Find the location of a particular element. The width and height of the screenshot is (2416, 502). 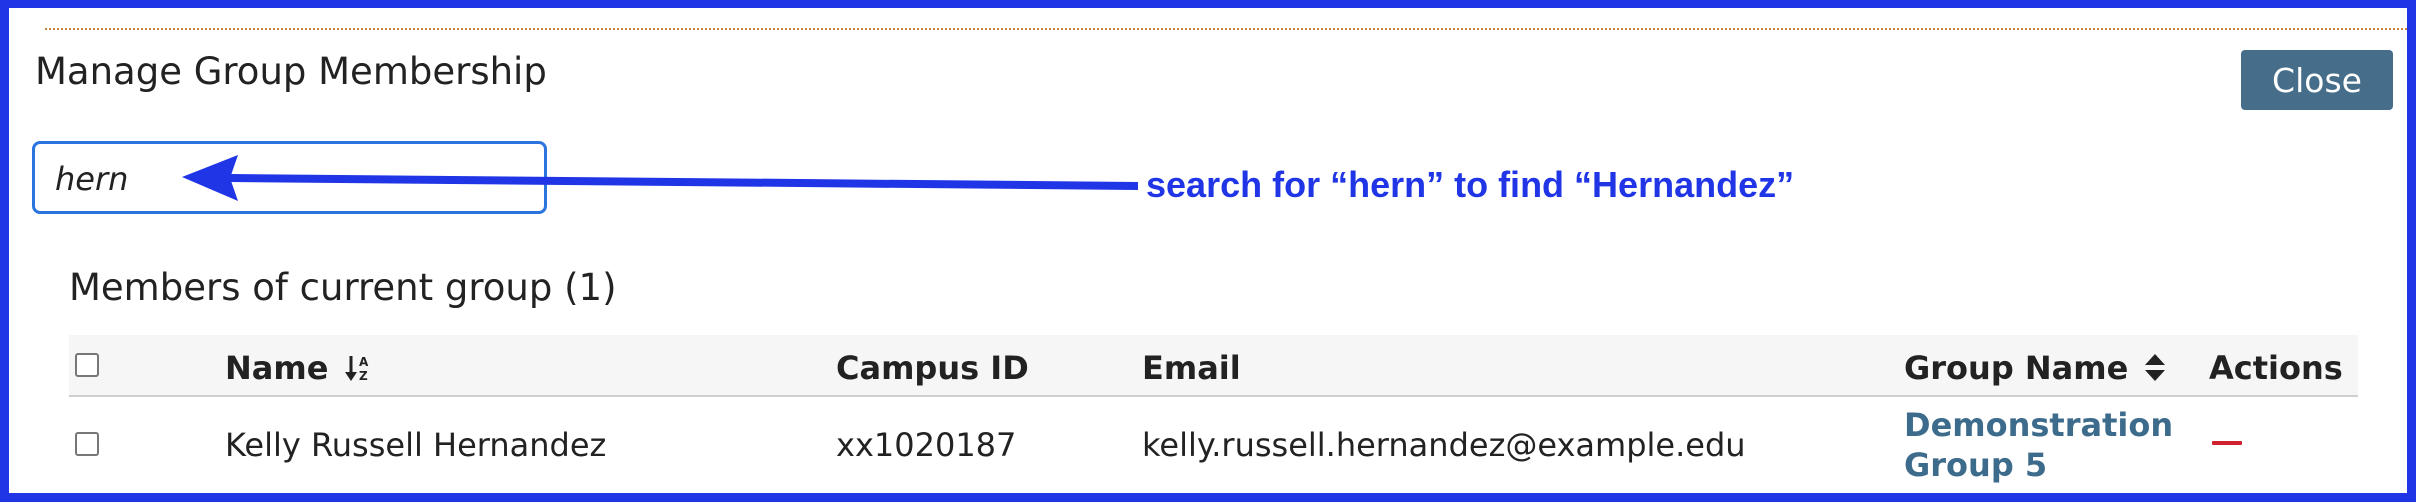

dialog-title: Manage Group Membership is located at coordinates (291, 71).